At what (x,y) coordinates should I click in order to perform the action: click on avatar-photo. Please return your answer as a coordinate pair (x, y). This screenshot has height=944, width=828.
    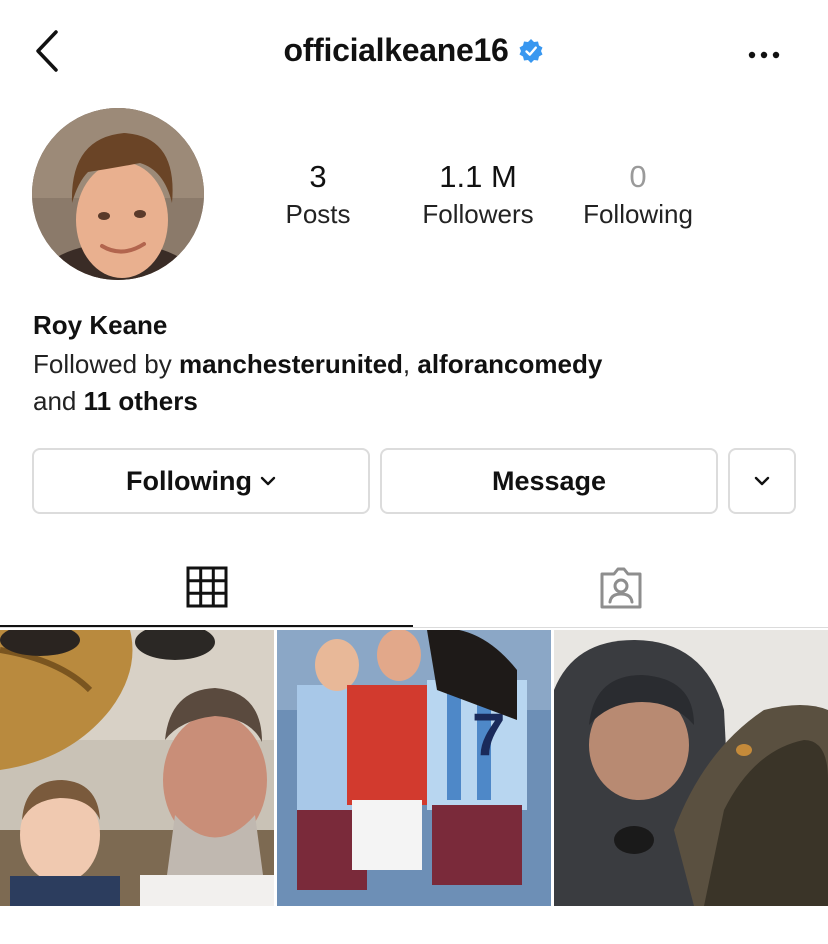
    Looking at the image, I should click on (118, 194).